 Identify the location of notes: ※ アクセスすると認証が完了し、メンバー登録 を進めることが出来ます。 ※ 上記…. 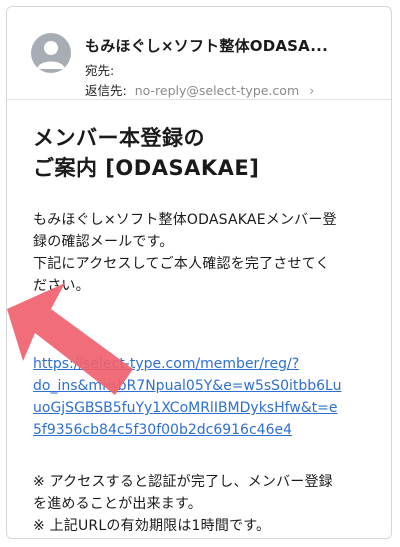
(202, 504).